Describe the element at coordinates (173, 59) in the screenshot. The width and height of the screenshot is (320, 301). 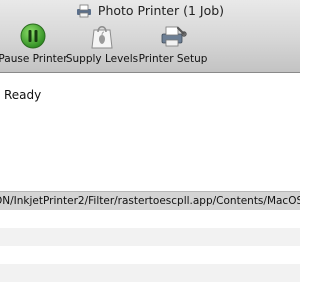
I see `printer-setup-label: Printer Setup` at that location.